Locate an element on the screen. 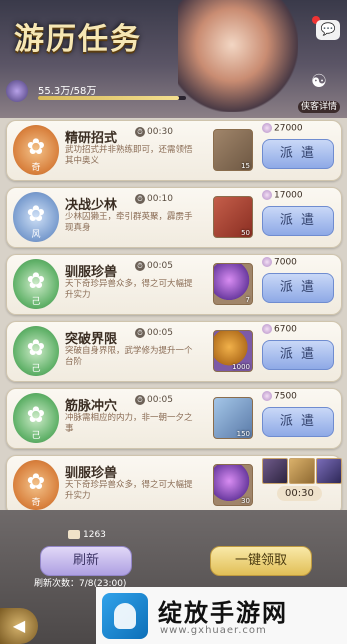  silver-reward: 7500 is located at coordinates (279, 396).